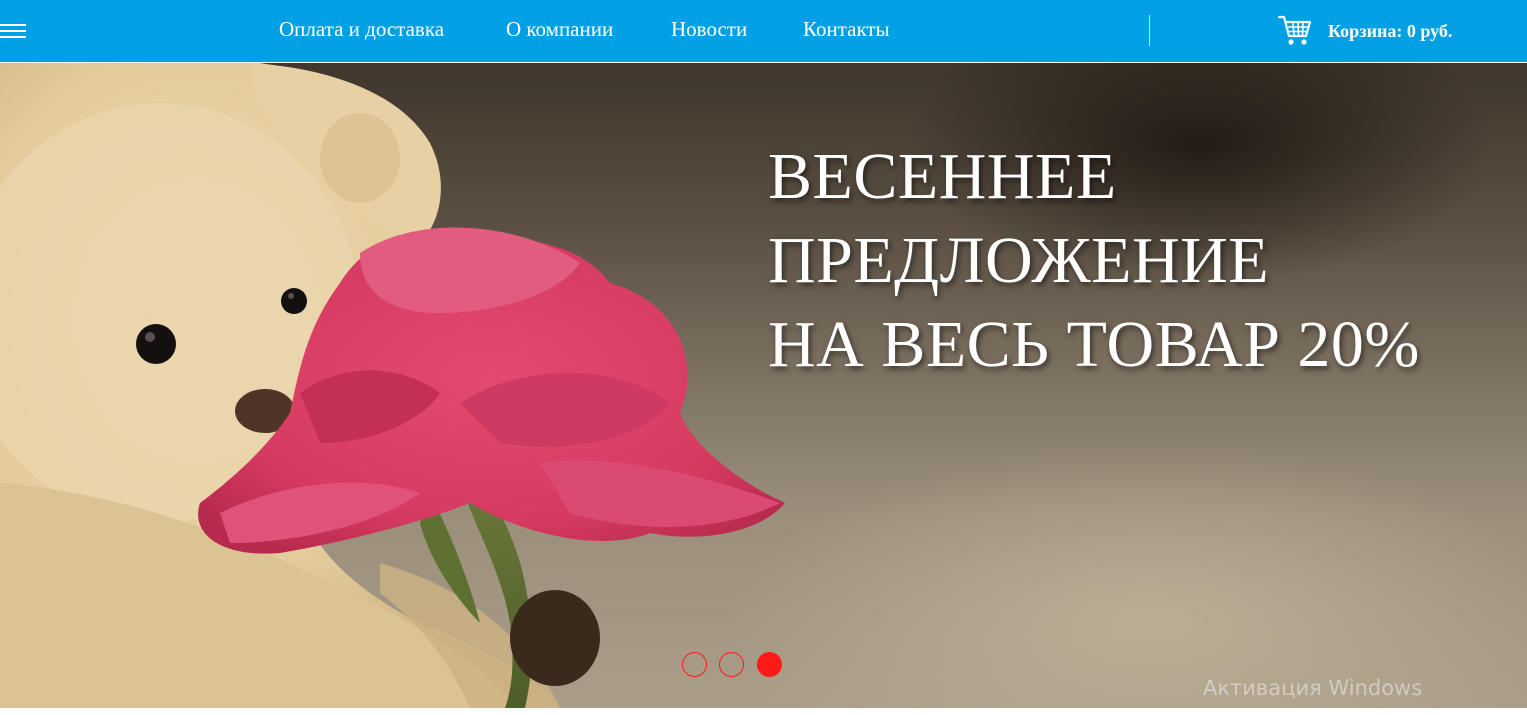  Describe the element at coordinates (361, 29) in the screenshot. I see `nav-link-payment-delivery: Оплата и доставка` at that location.